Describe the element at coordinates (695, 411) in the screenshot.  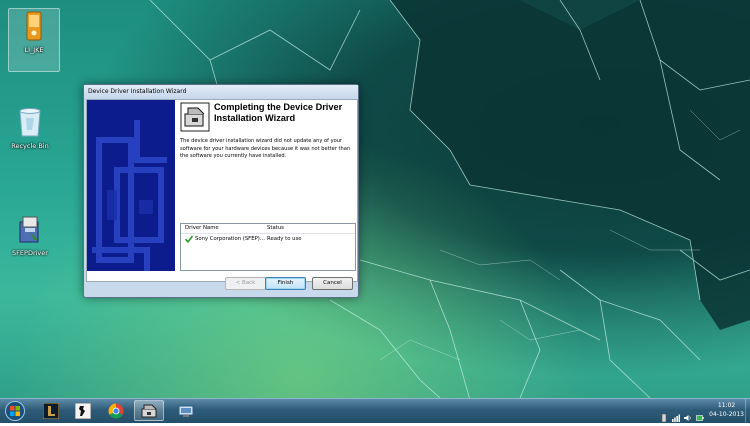
I see `system-tray: 11:02 04-10-2013` at that location.